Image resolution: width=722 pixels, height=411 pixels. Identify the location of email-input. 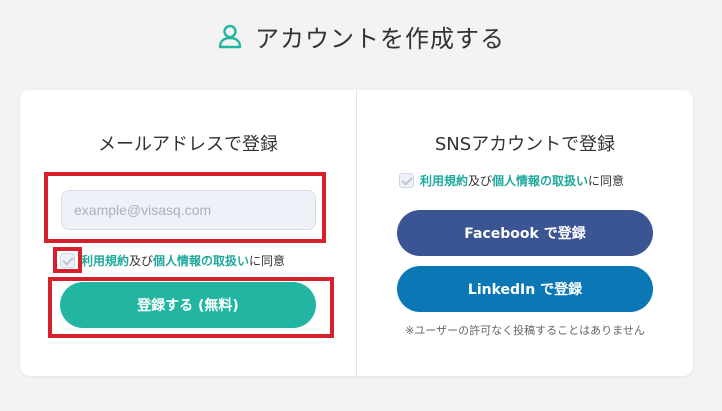
(188, 210).